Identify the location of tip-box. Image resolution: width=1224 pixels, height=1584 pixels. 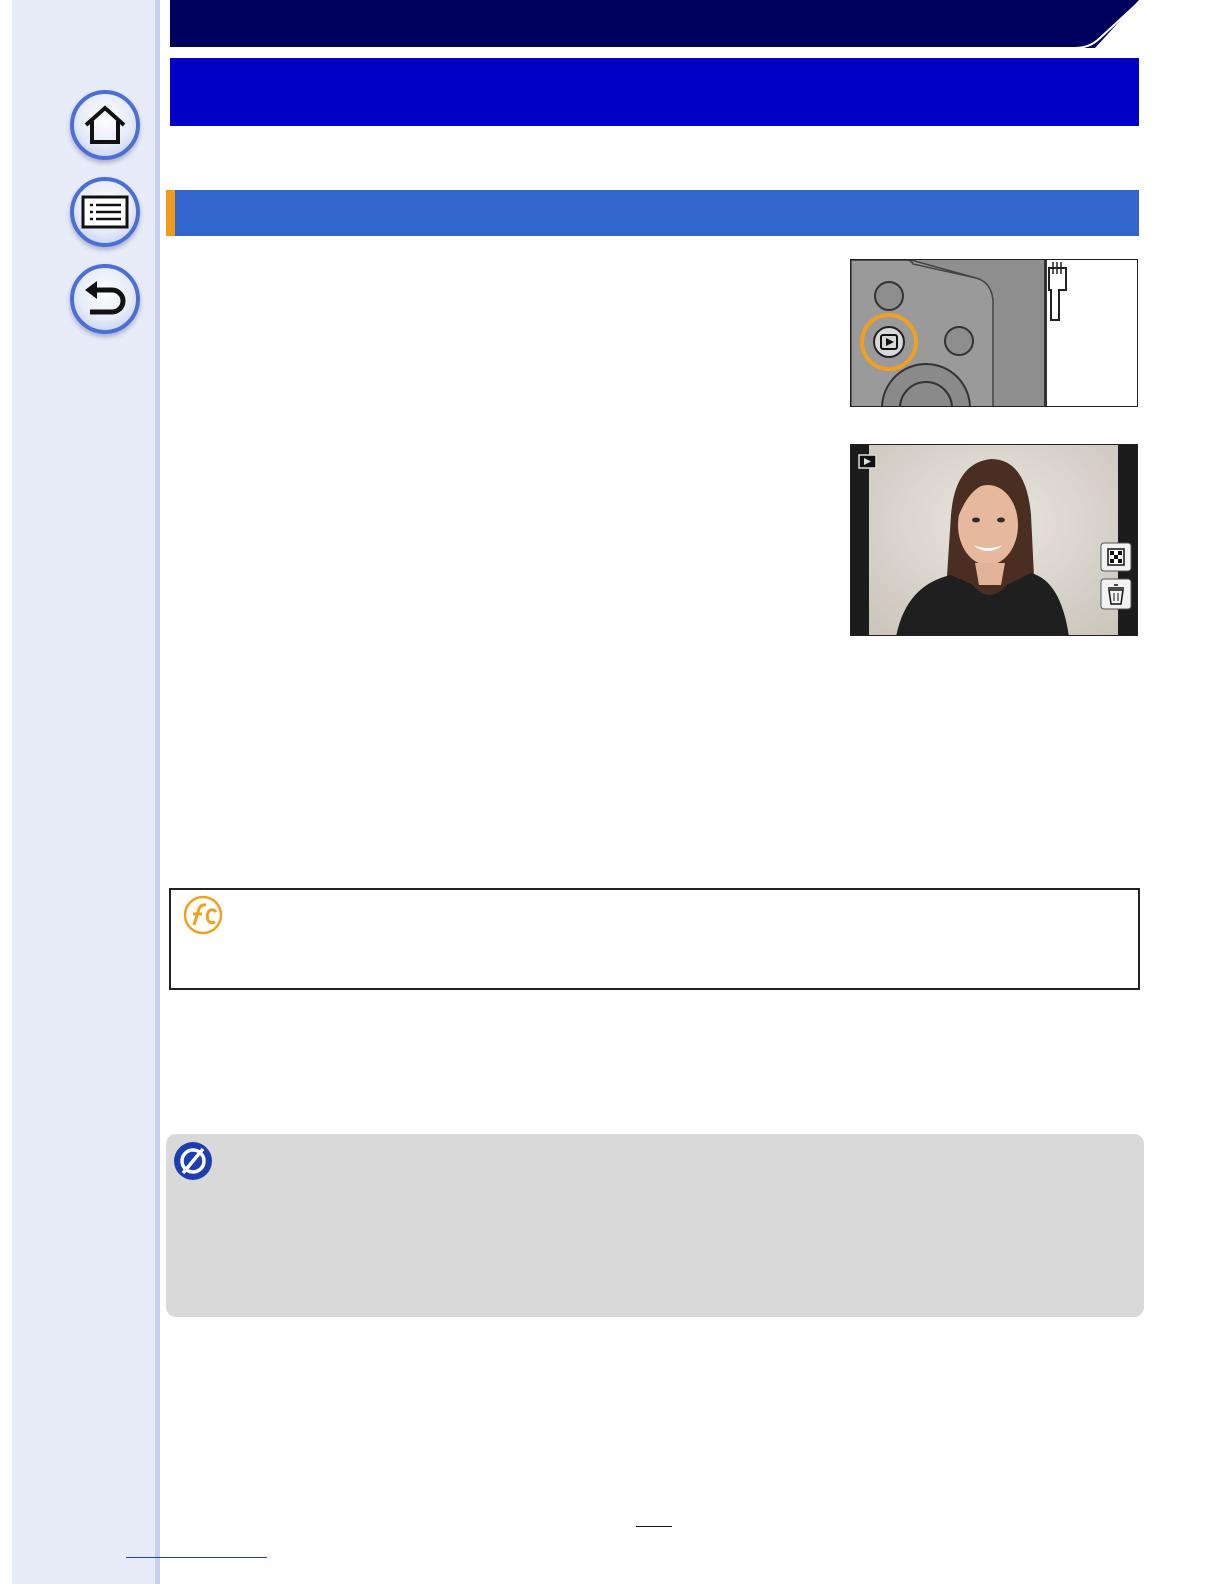
(654, 939).